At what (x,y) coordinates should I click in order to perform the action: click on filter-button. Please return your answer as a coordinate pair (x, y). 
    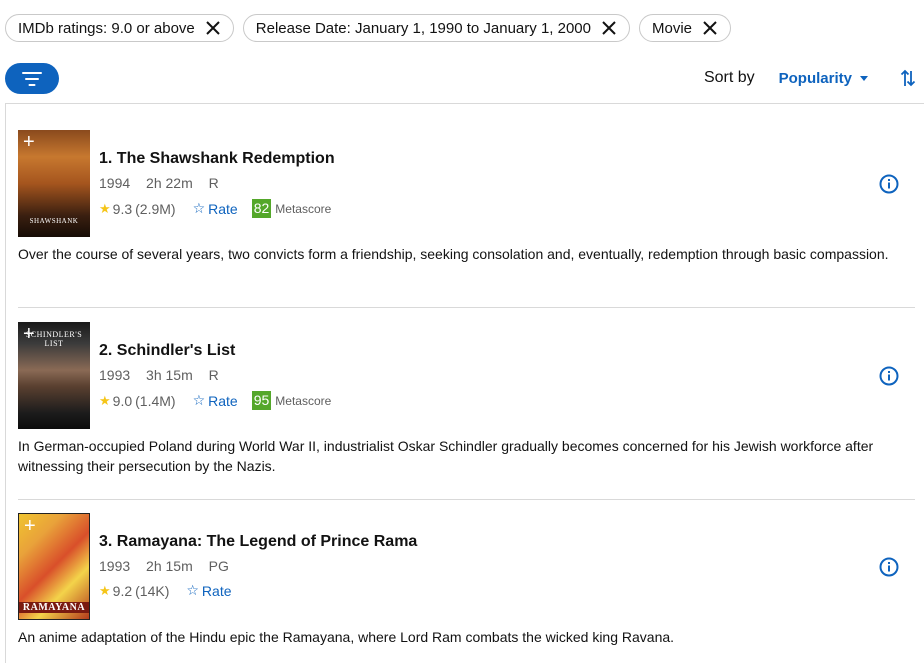
    Looking at the image, I should click on (32, 78).